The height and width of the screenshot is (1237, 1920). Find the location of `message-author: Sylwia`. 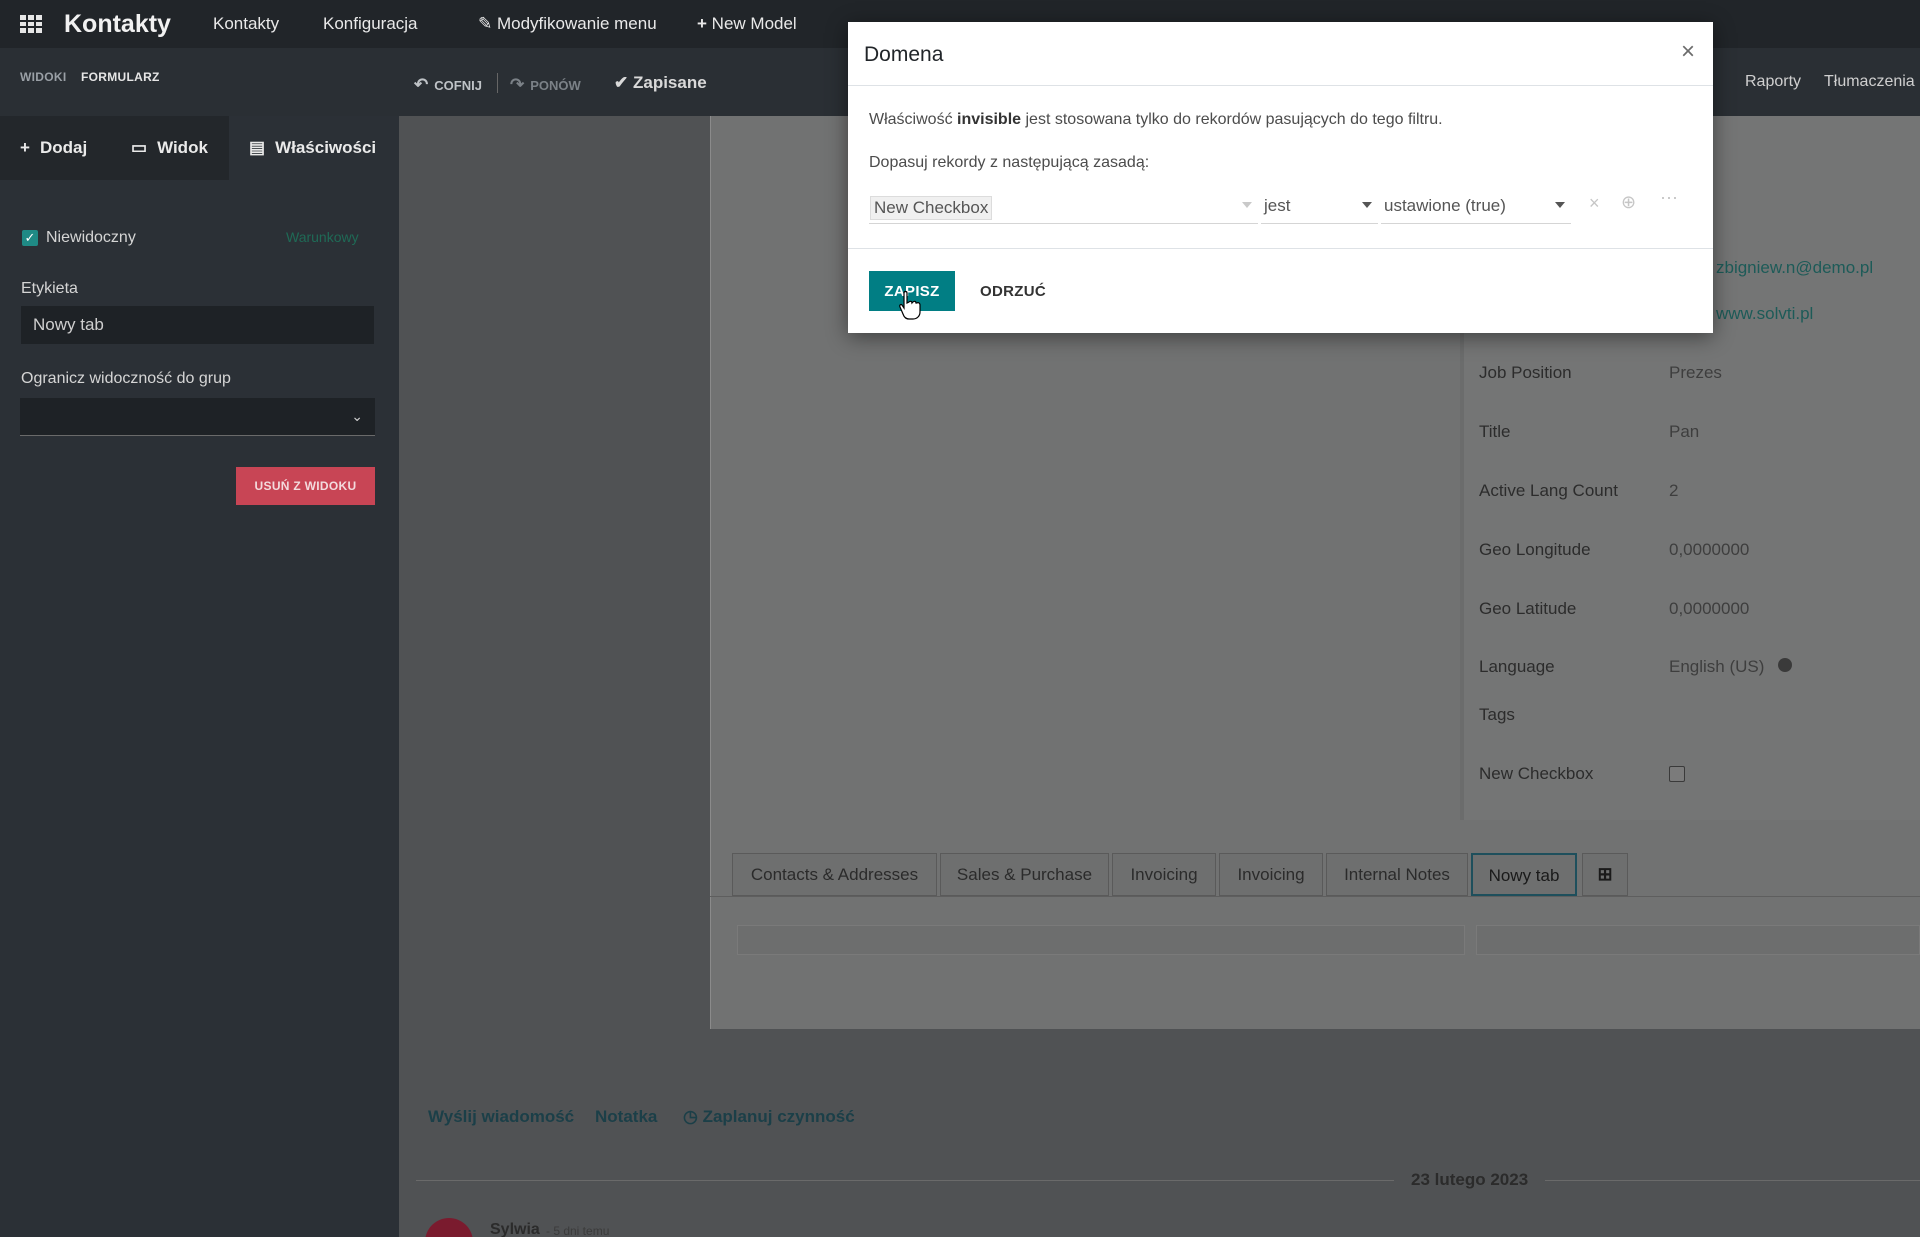

message-author: Sylwia is located at coordinates (515, 1229).